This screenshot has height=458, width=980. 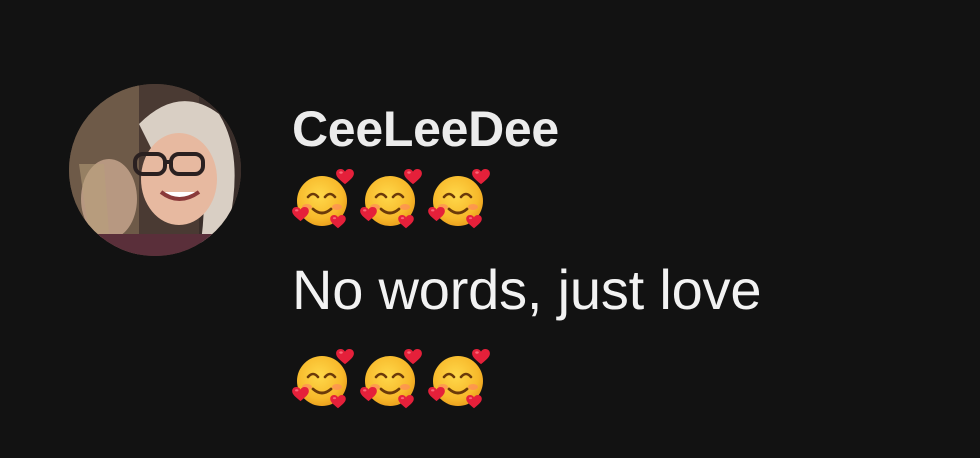 What do you see at coordinates (527, 289) in the screenshot?
I see `comment-text: No words, just love` at bounding box center [527, 289].